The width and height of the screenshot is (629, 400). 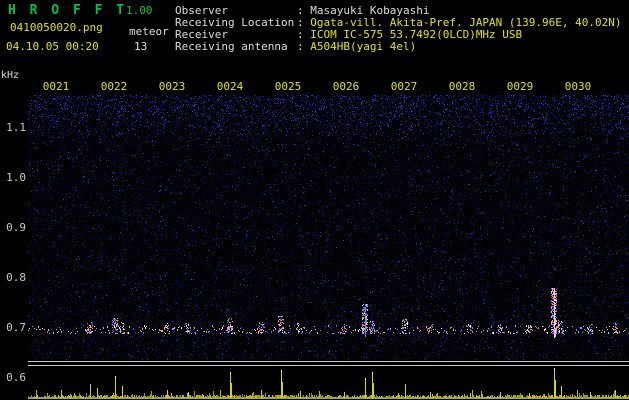 What do you see at coordinates (346, 86) in the screenshot?
I see `time-tick-label: 0026` at bounding box center [346, 86].